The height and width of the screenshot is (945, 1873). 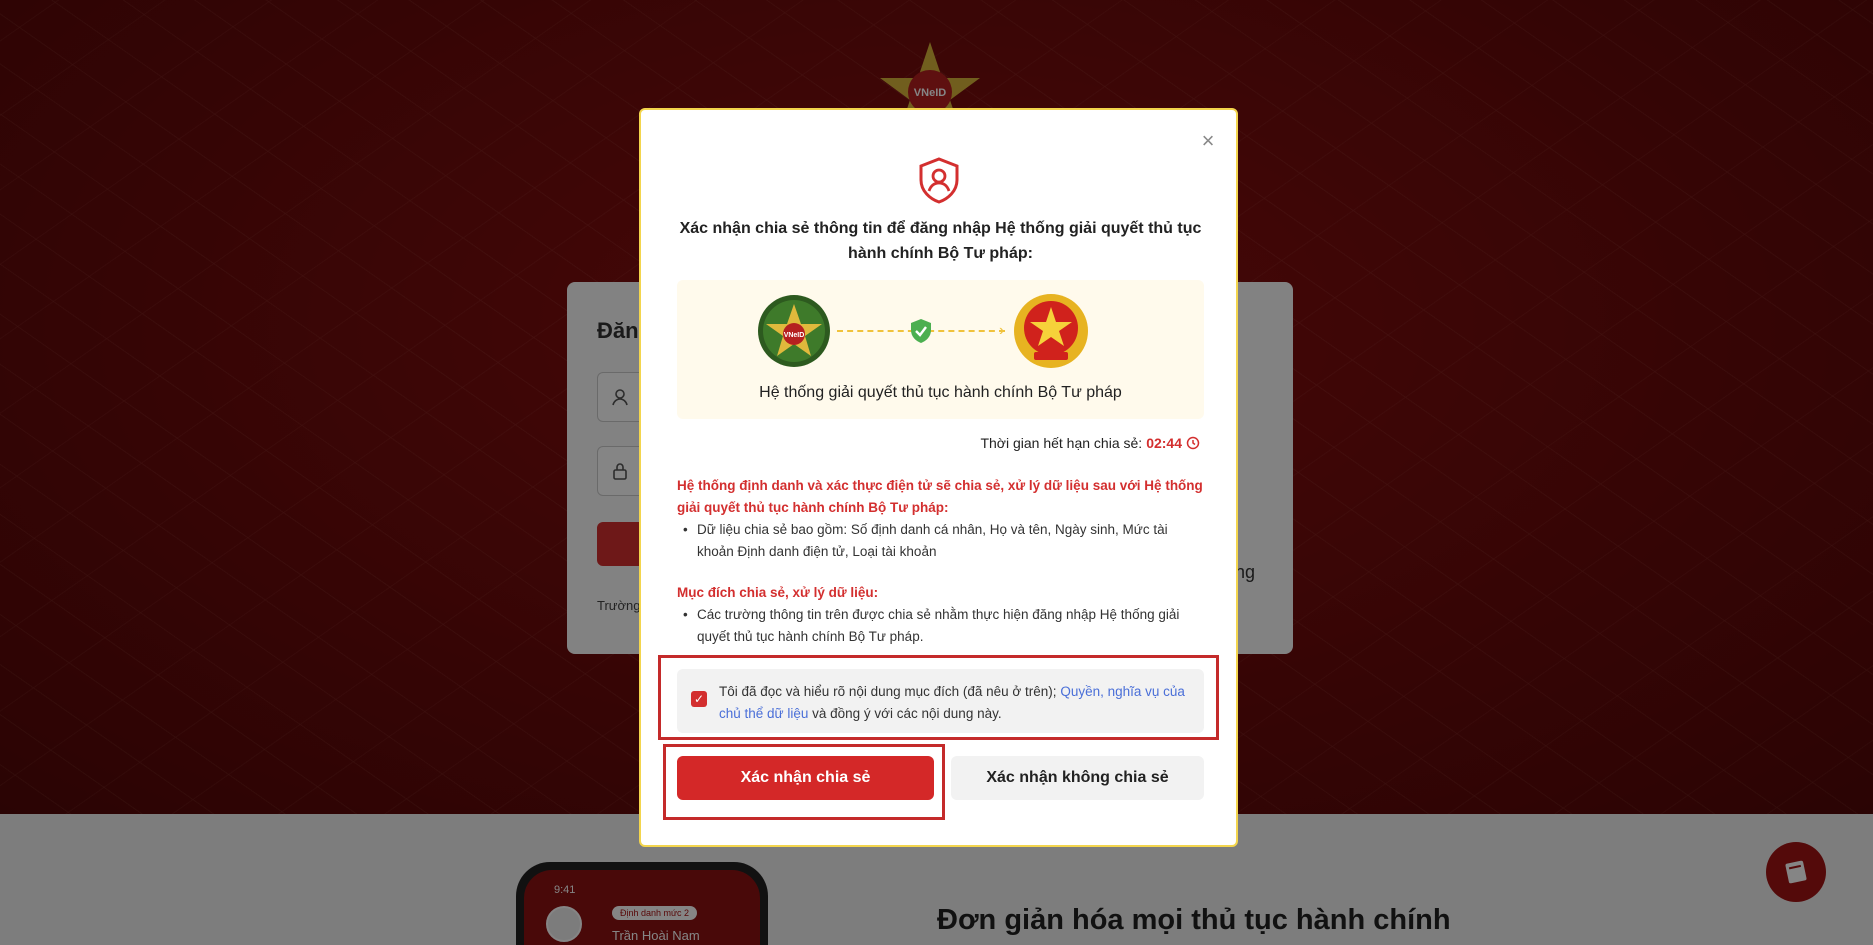 I want to click on user-shield-icon, so click(x=939, y=180).